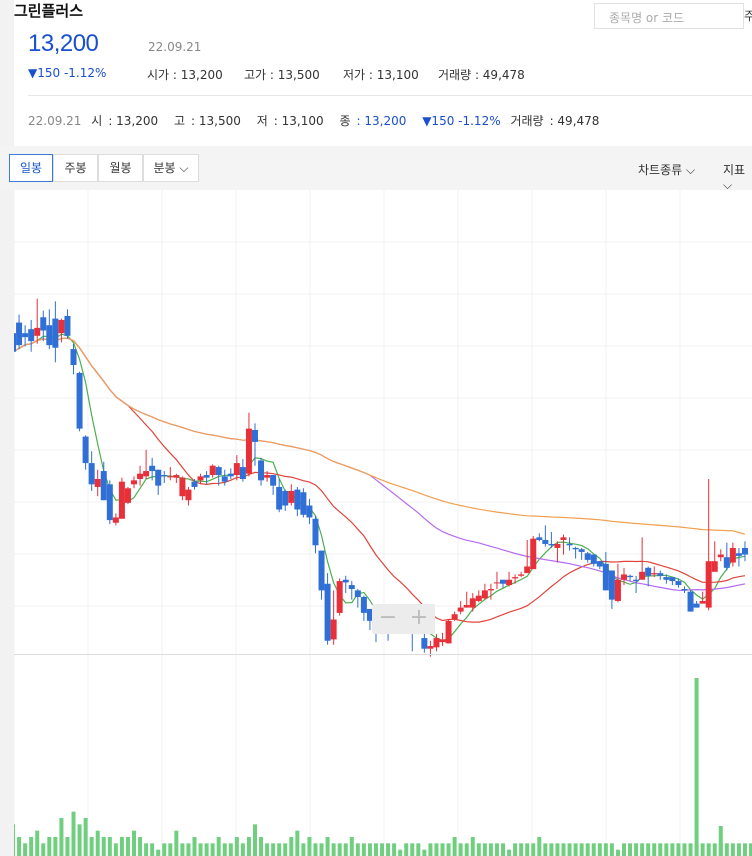 This screenshot has width=752, height=856. I want to click on indicator-menu: 지표 ⌵, so click(737, 177).